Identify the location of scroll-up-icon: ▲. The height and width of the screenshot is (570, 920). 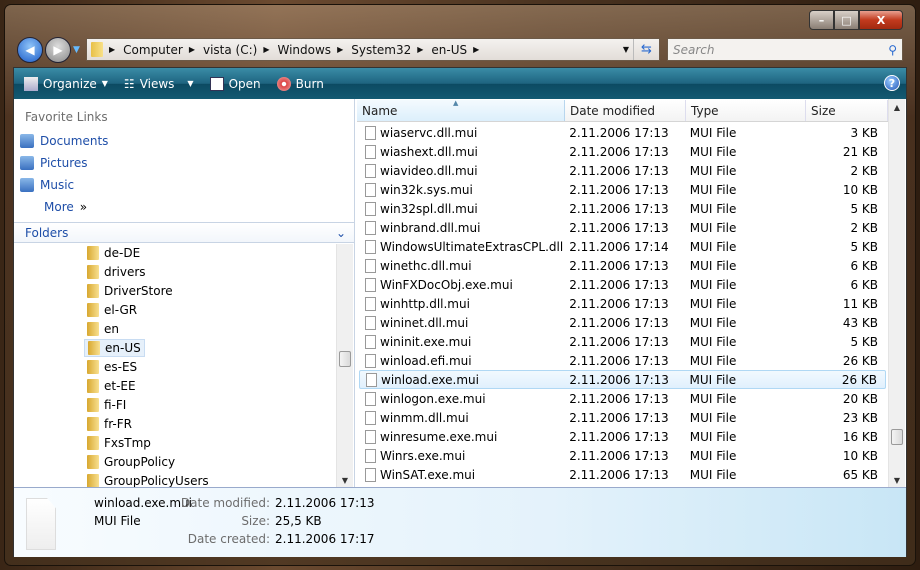
(897, 107).